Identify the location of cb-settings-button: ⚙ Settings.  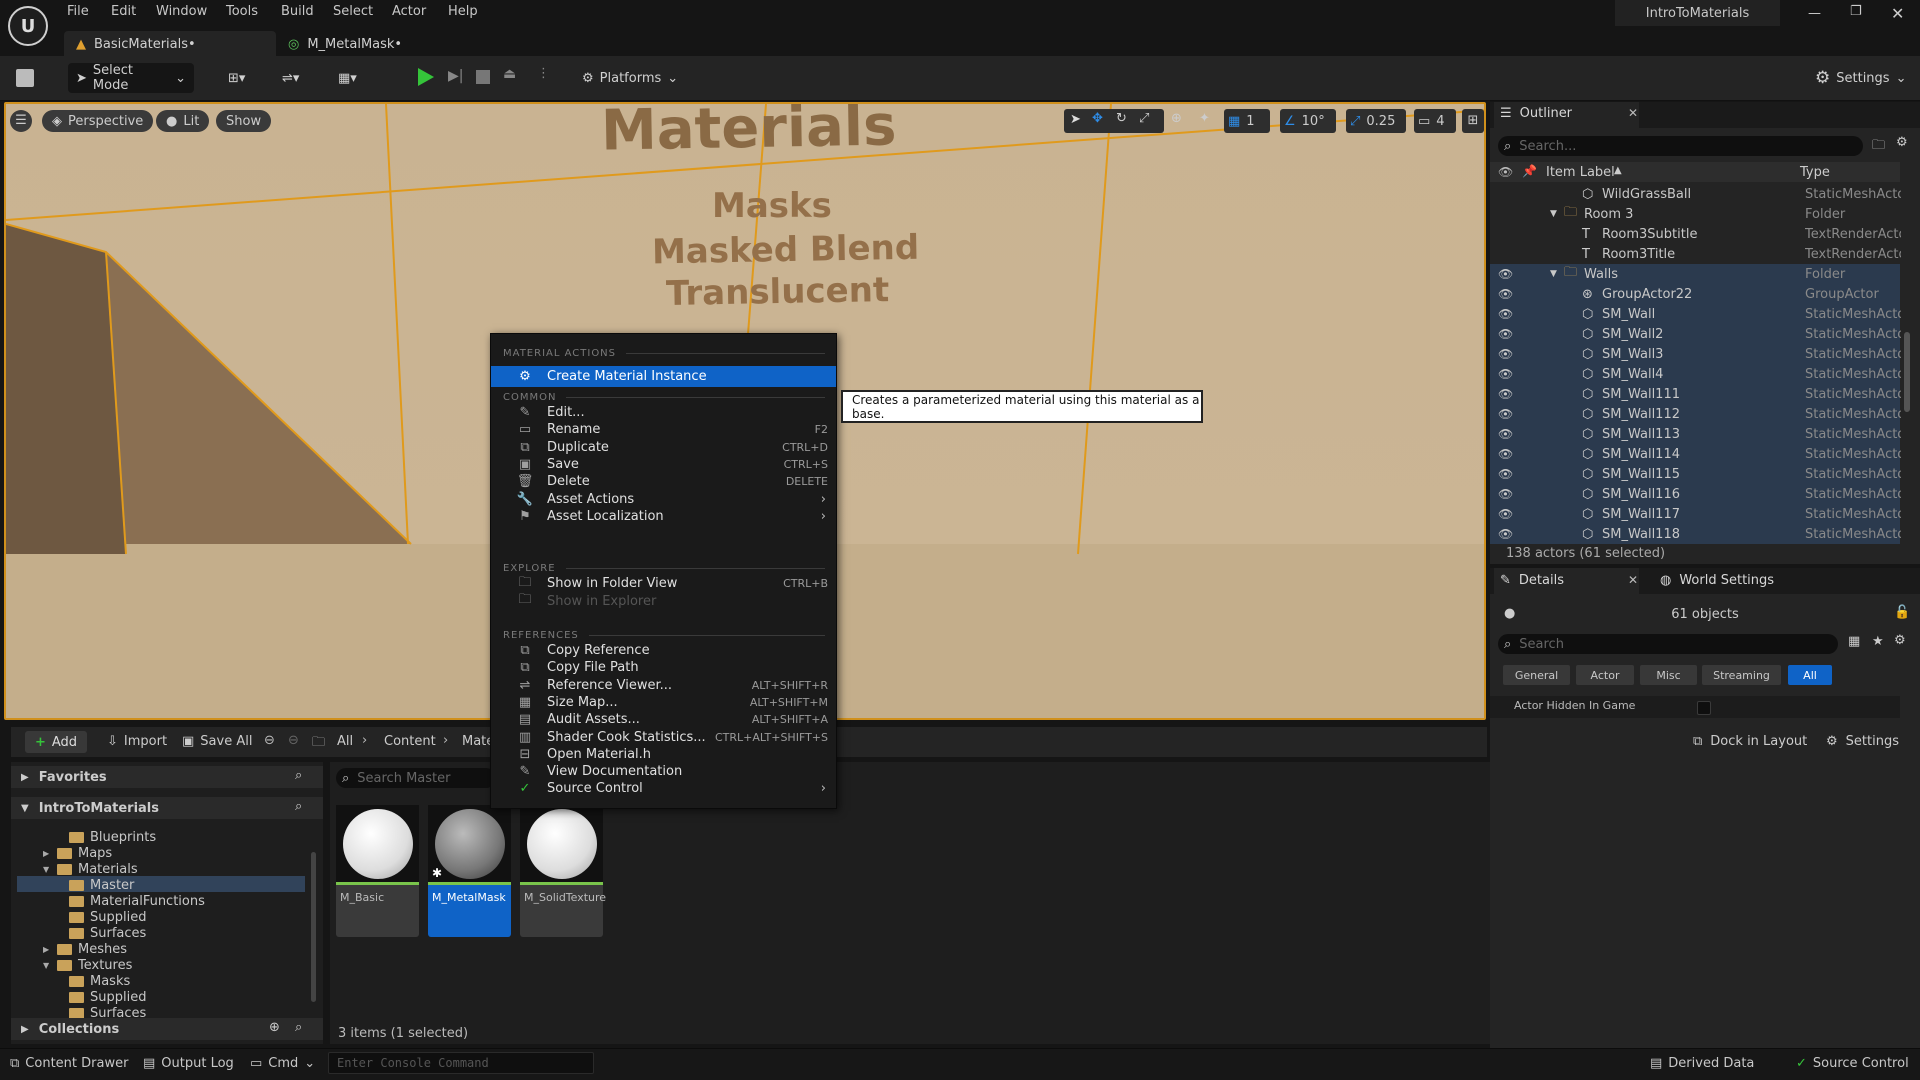
(1862, 741).